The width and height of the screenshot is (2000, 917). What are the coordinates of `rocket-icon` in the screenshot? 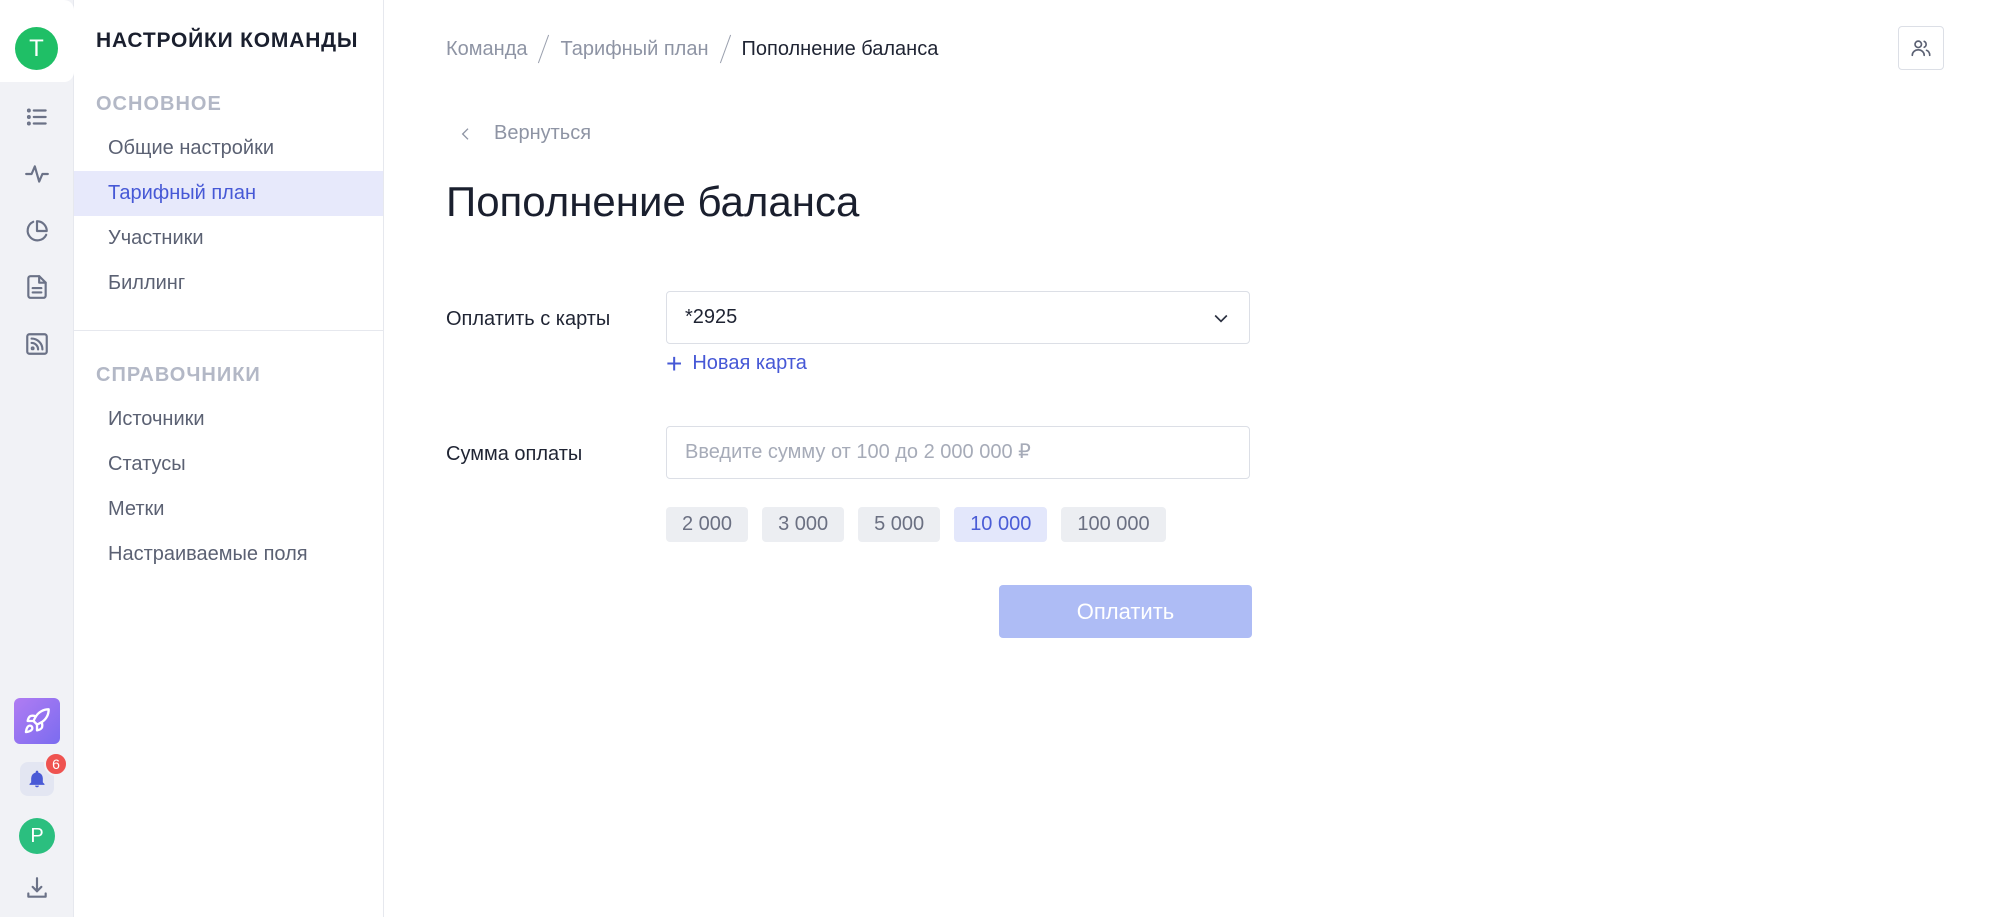 It's located at (37, 721).